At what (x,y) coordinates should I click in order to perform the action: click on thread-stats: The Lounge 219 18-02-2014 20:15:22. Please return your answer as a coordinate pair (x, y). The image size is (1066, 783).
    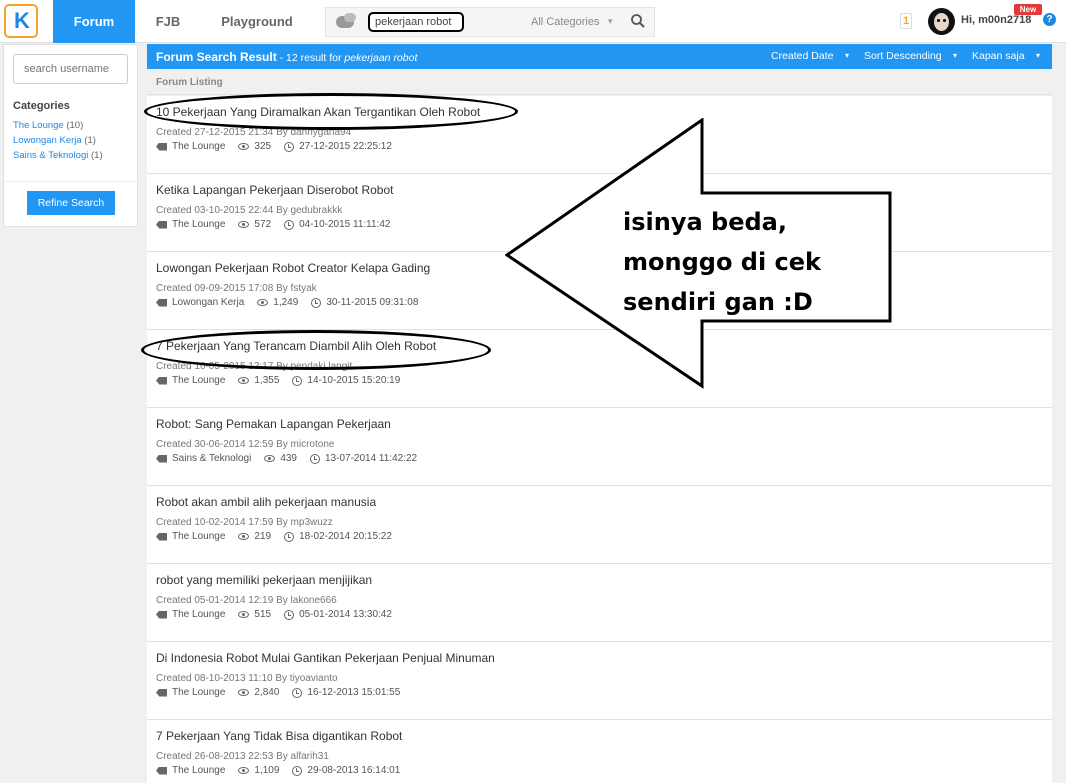
    Looking at the image, I should click on (274, 536).